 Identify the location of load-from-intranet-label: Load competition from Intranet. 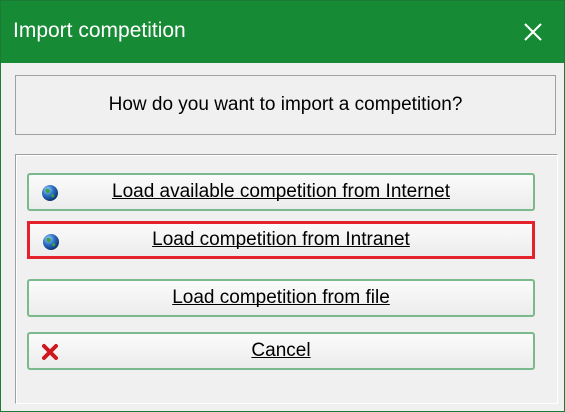
(281, 239).